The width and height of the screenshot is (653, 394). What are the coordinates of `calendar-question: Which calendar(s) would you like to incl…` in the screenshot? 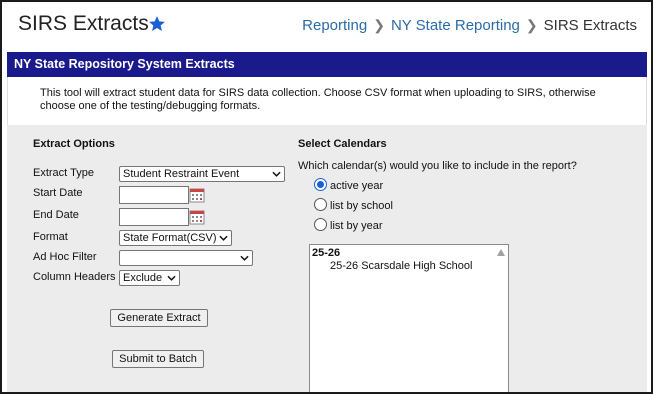 It's located at (437, 166).